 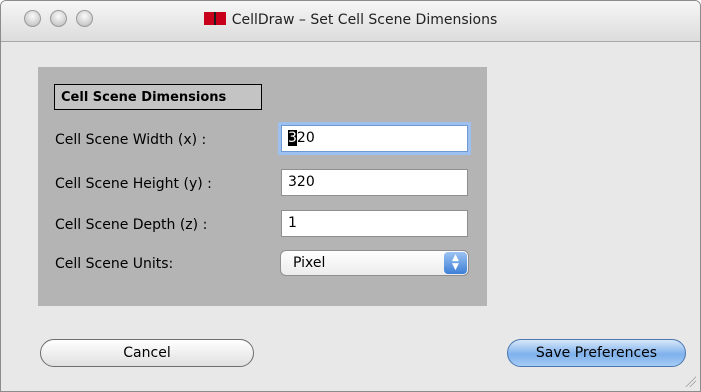 I want to click on width-label: Cell Scene Width (x) :, so click(x=131, y=140).